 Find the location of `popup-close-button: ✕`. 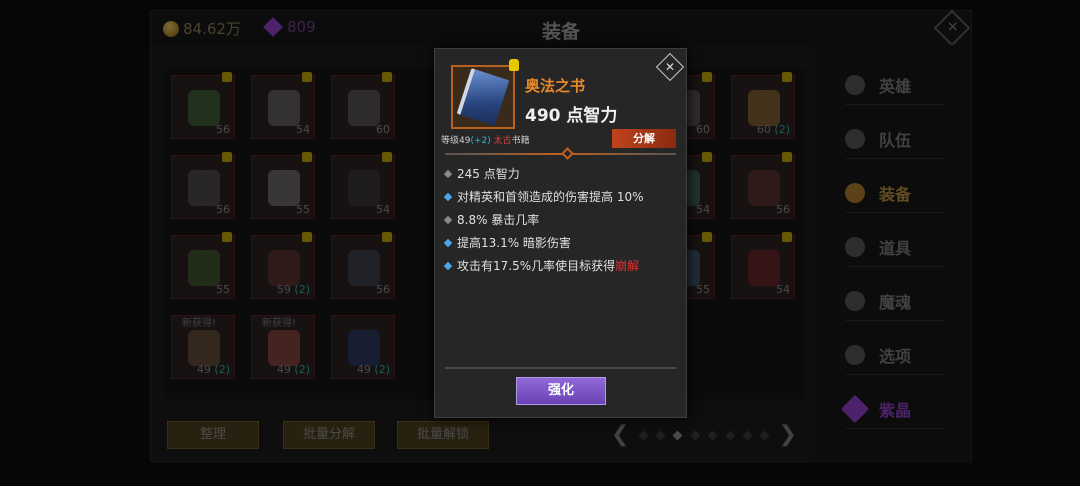

popup-close-button: ✕ is located at coordinates (670, 67).